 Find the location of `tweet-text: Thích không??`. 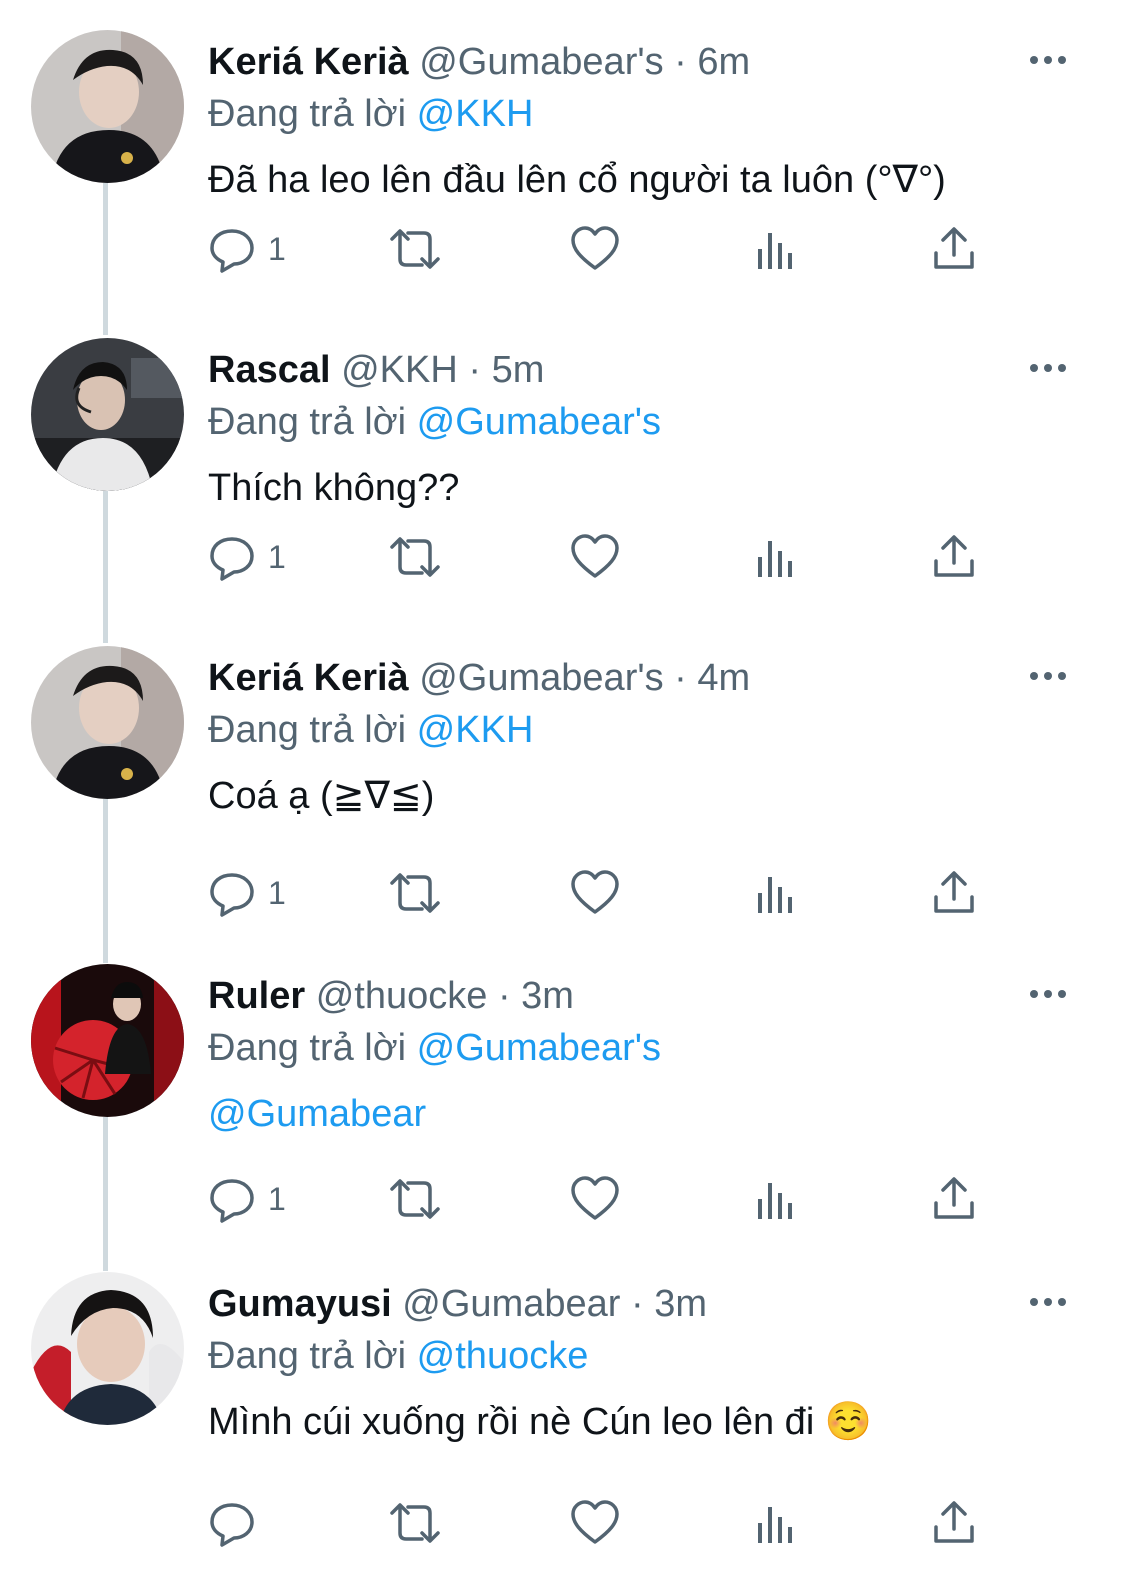

tweet-text: Thích không?? is located at coordinates (334, 488).